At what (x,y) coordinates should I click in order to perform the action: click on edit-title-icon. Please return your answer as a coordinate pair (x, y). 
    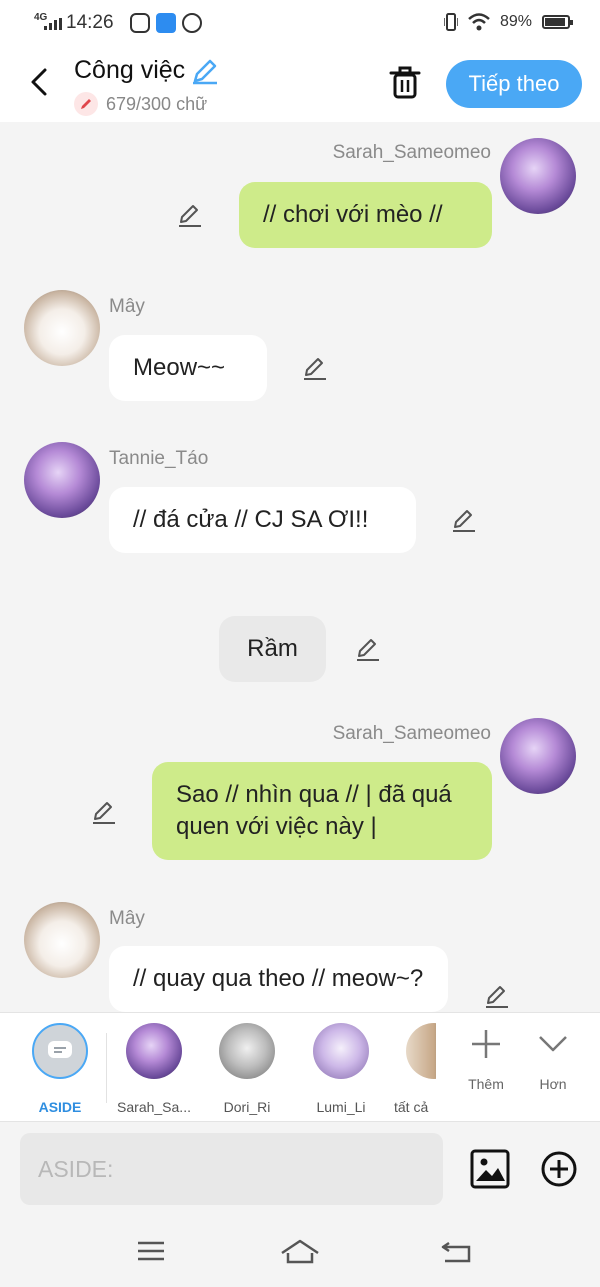
    Looking at the image, I should click on (205, 71).